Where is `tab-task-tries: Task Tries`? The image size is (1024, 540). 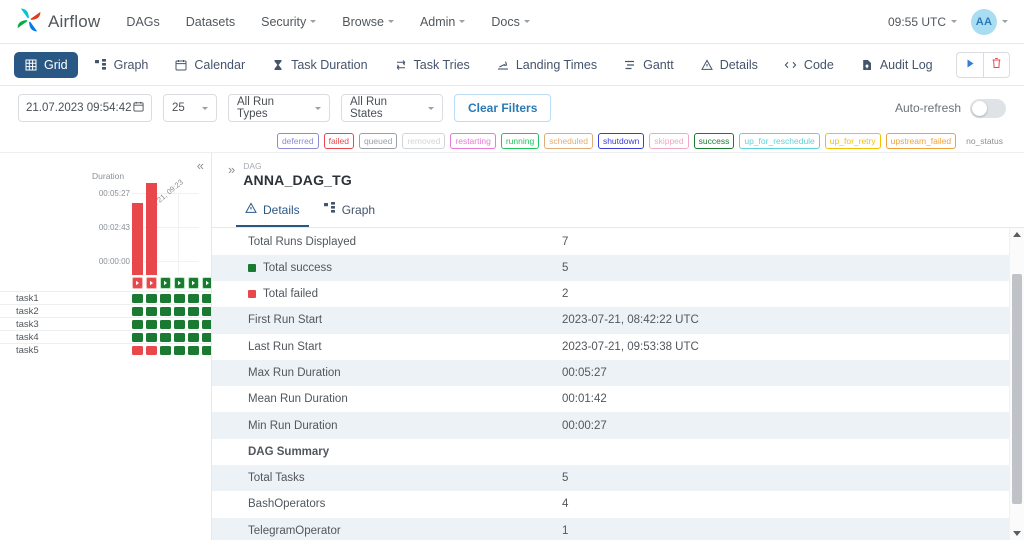 tab-task-tries: Task Tries is located at coordinates (432, 65).